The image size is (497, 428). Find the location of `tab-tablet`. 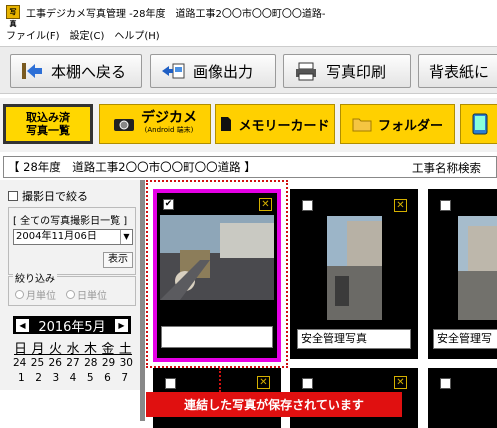

tab-tablet is located at coordinates (478, 124).